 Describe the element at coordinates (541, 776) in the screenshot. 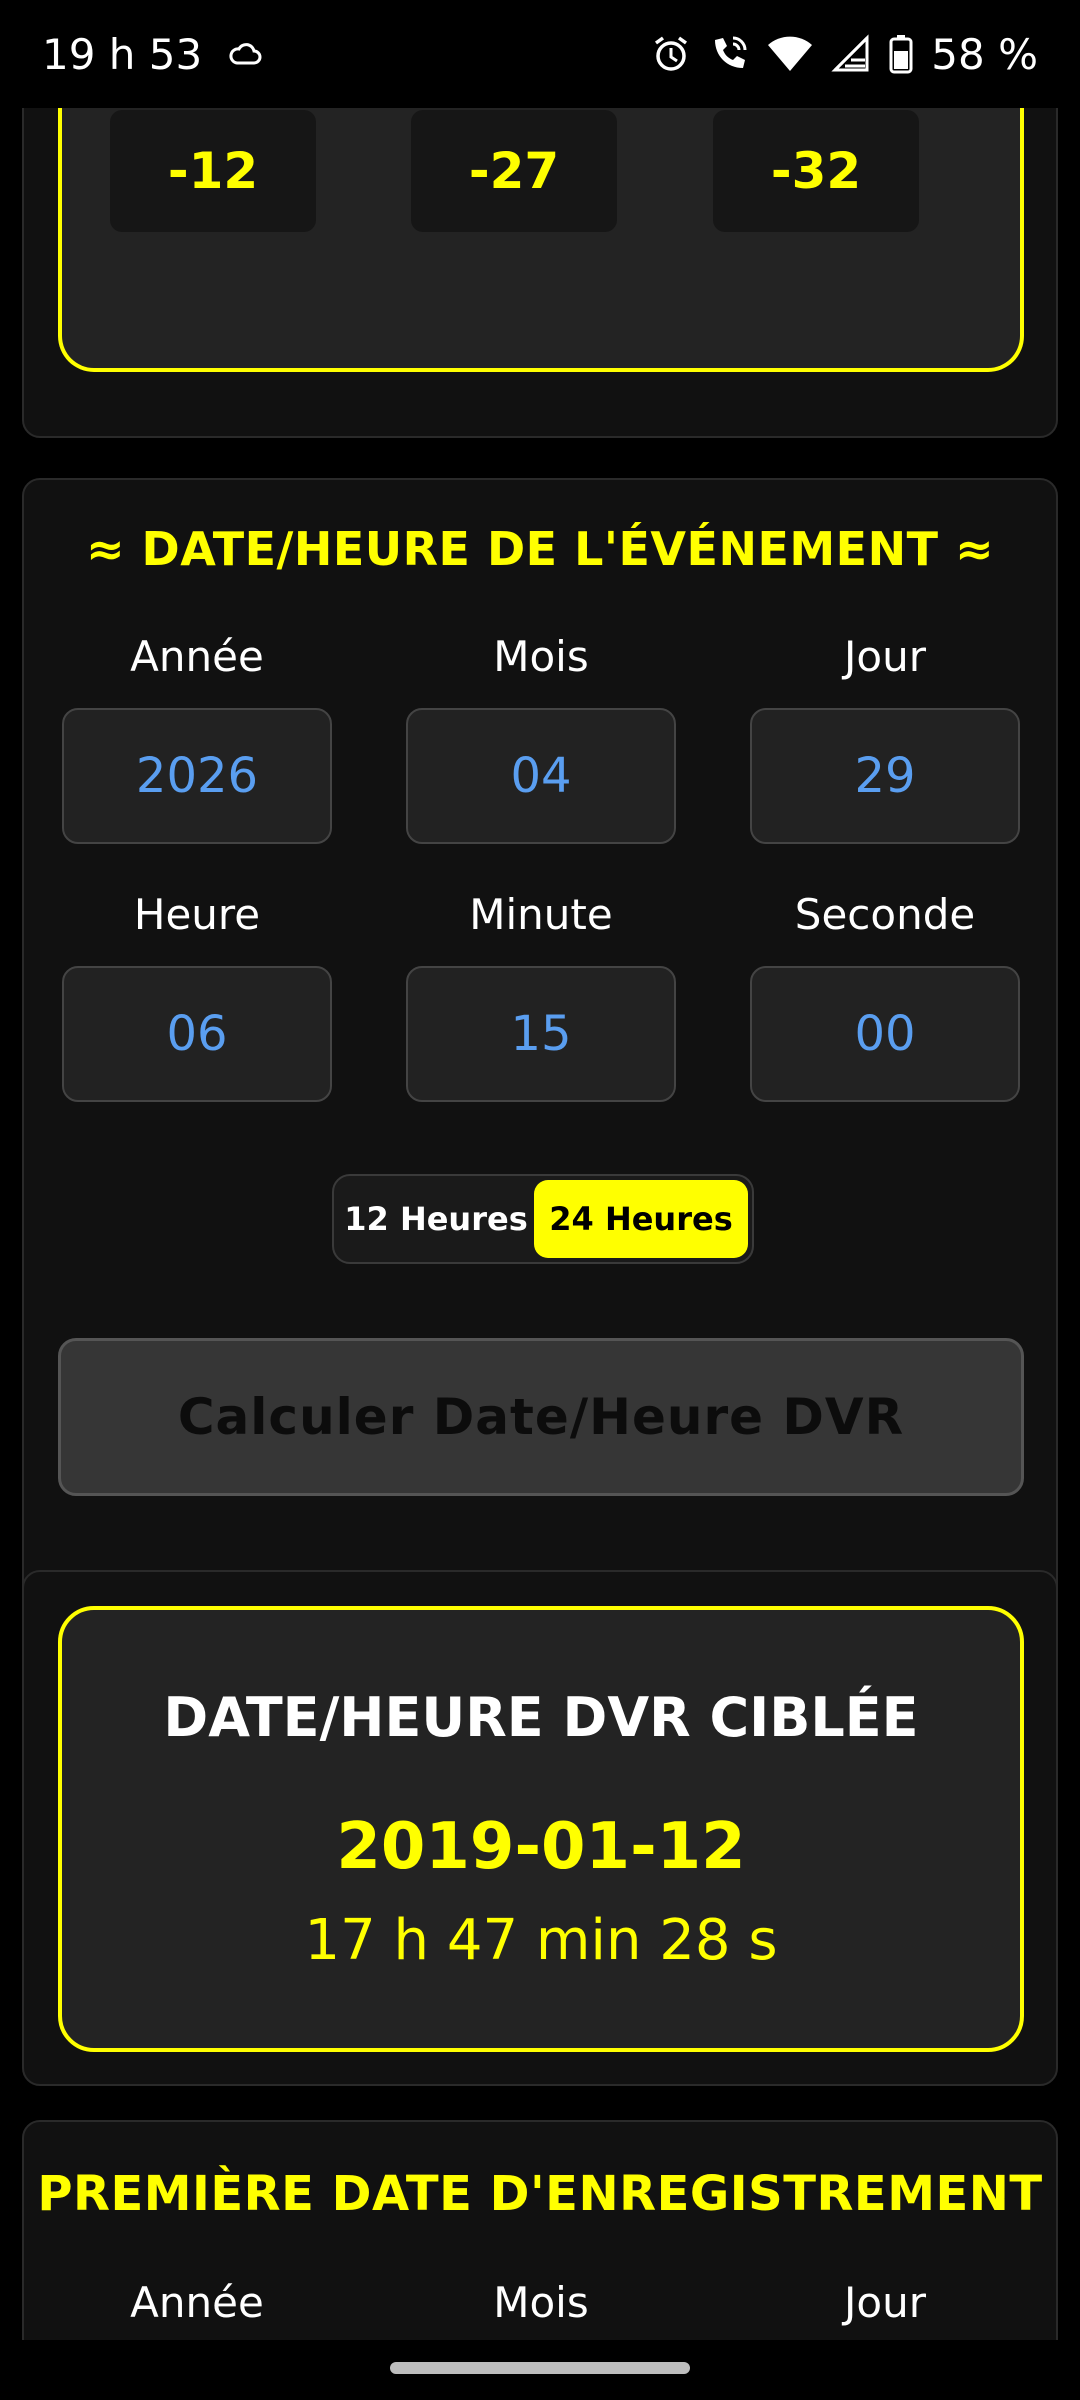

I see `month-input: 04` at that location.